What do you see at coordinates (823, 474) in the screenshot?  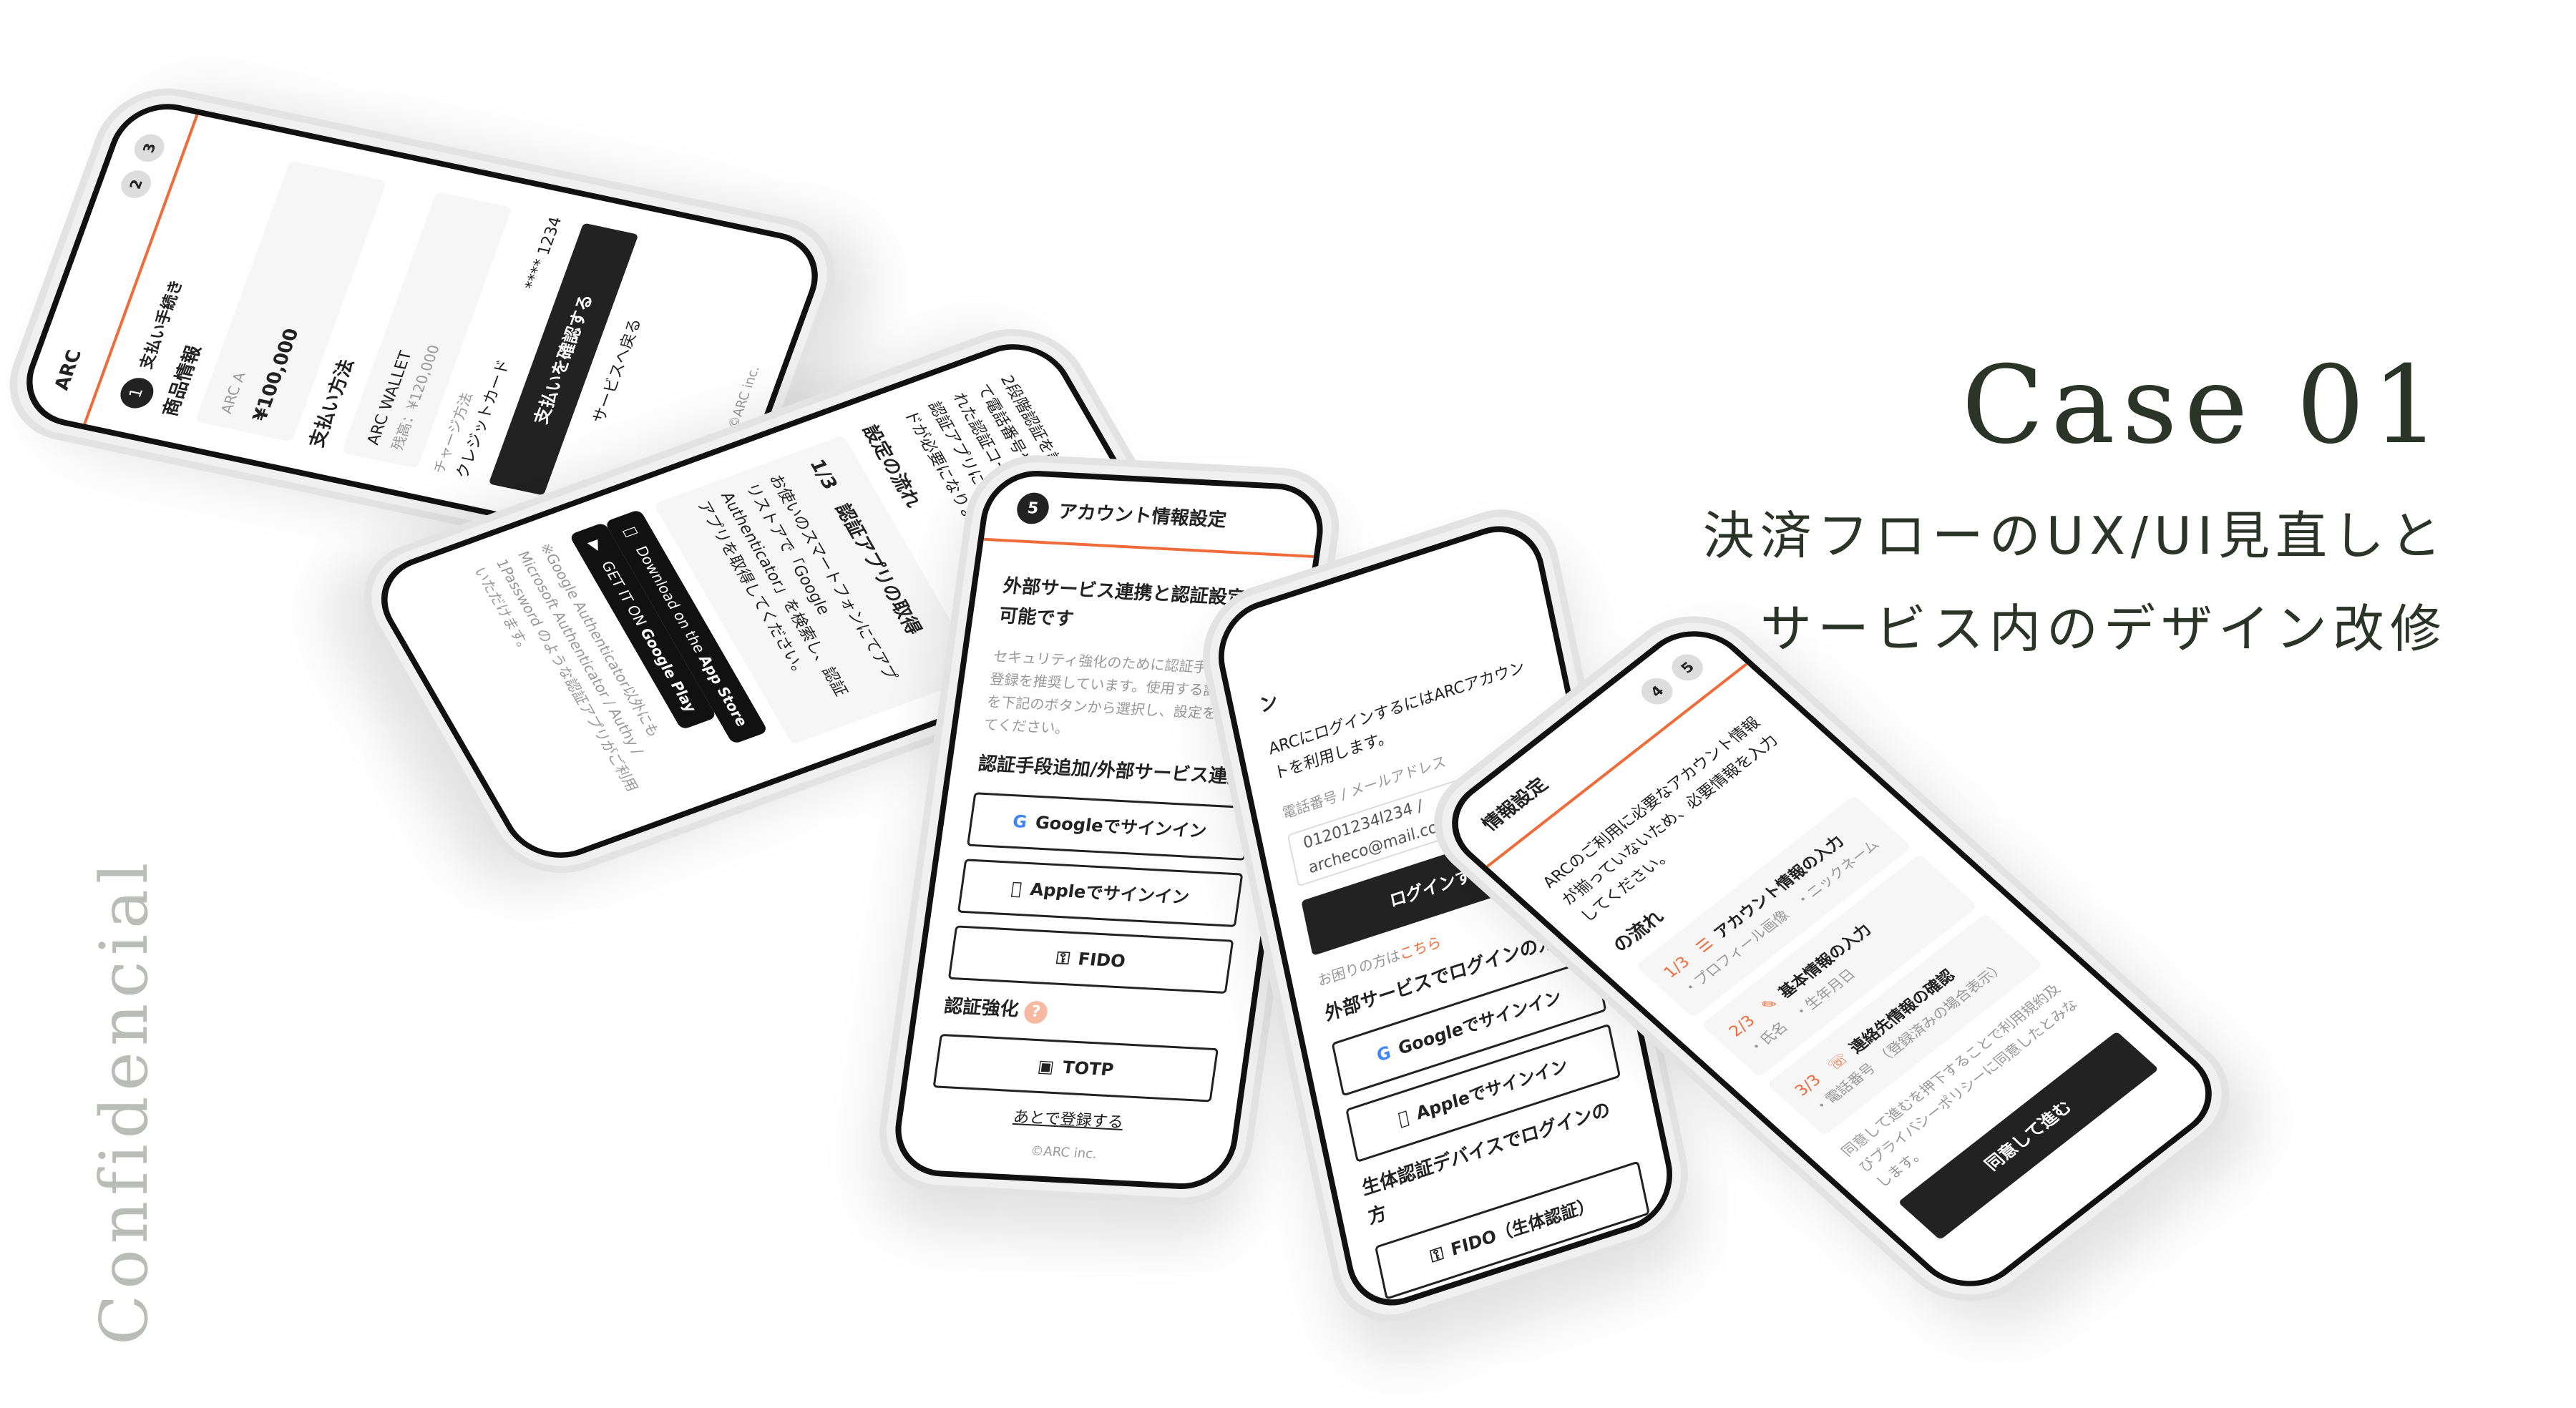 I see `step-counter: 1/3` at bounding box center [823, 474].